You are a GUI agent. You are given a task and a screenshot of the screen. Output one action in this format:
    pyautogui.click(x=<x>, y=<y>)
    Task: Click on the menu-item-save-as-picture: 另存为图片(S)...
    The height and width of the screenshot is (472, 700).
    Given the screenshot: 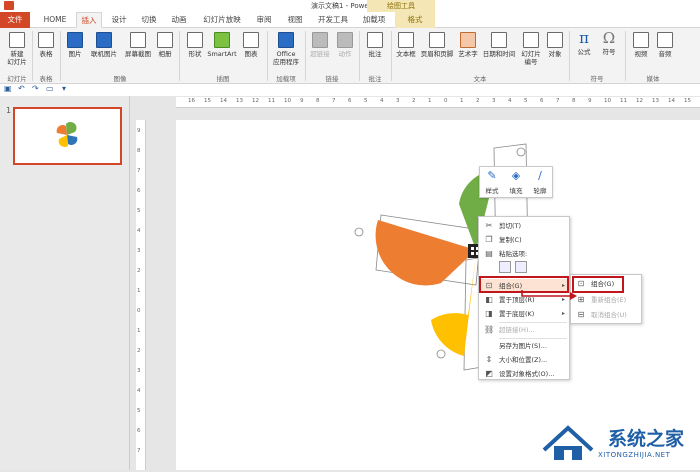 What is the action you would take?
    pyautogui.click(x=524, y=346)
    